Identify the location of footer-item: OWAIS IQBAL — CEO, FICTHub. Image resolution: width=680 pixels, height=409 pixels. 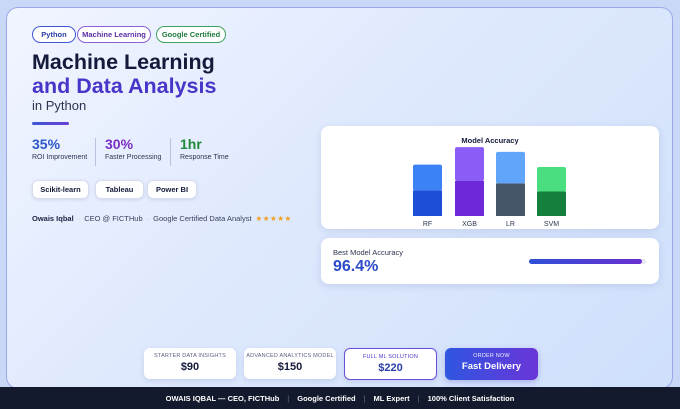
(222, 398).